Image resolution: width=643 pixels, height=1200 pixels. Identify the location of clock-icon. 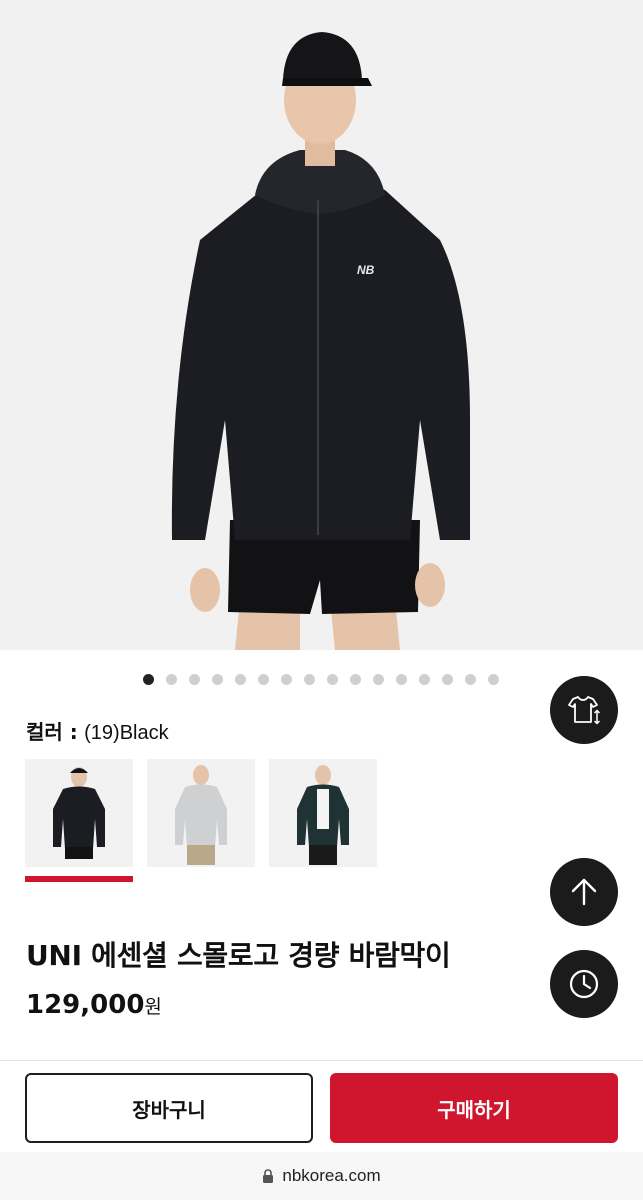
(584, 984).